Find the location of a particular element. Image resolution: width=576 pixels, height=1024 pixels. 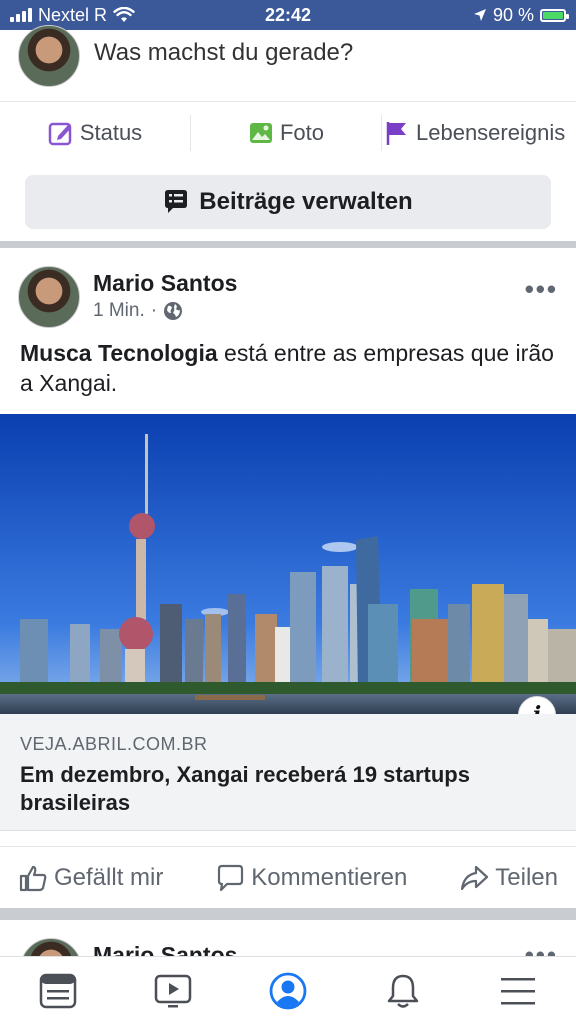

message-list-icon is located at coordinates (176, 201).